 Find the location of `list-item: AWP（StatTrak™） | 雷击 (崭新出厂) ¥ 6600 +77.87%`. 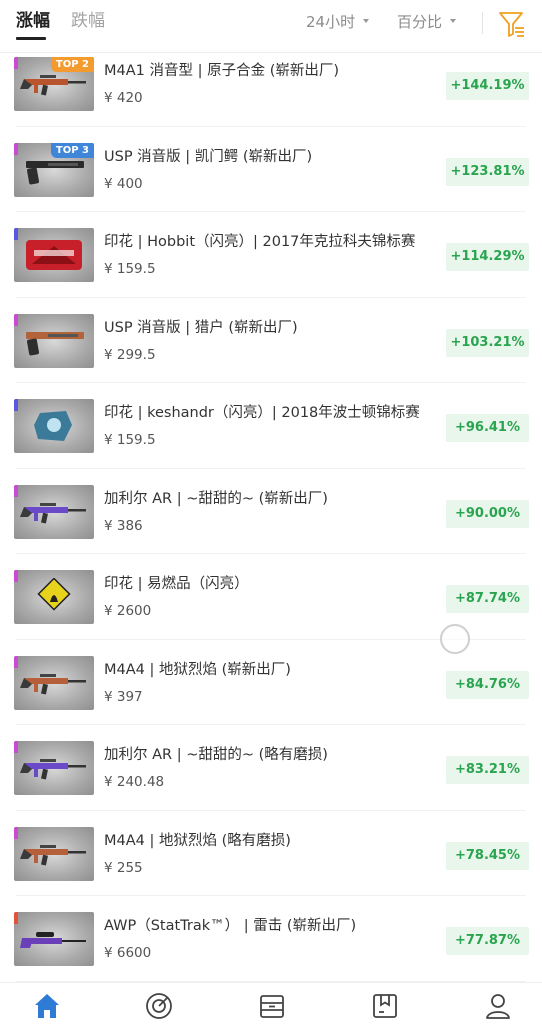

list-item: AWP（StatTrak™） | 雷击 (崭新出厂) ¥ 6600 +77.87% is located at coordinates (271, 939).